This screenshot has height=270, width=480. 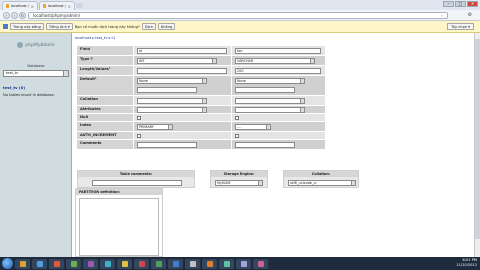 I want to click on forward-button: ›, so click(x=14, y=15).